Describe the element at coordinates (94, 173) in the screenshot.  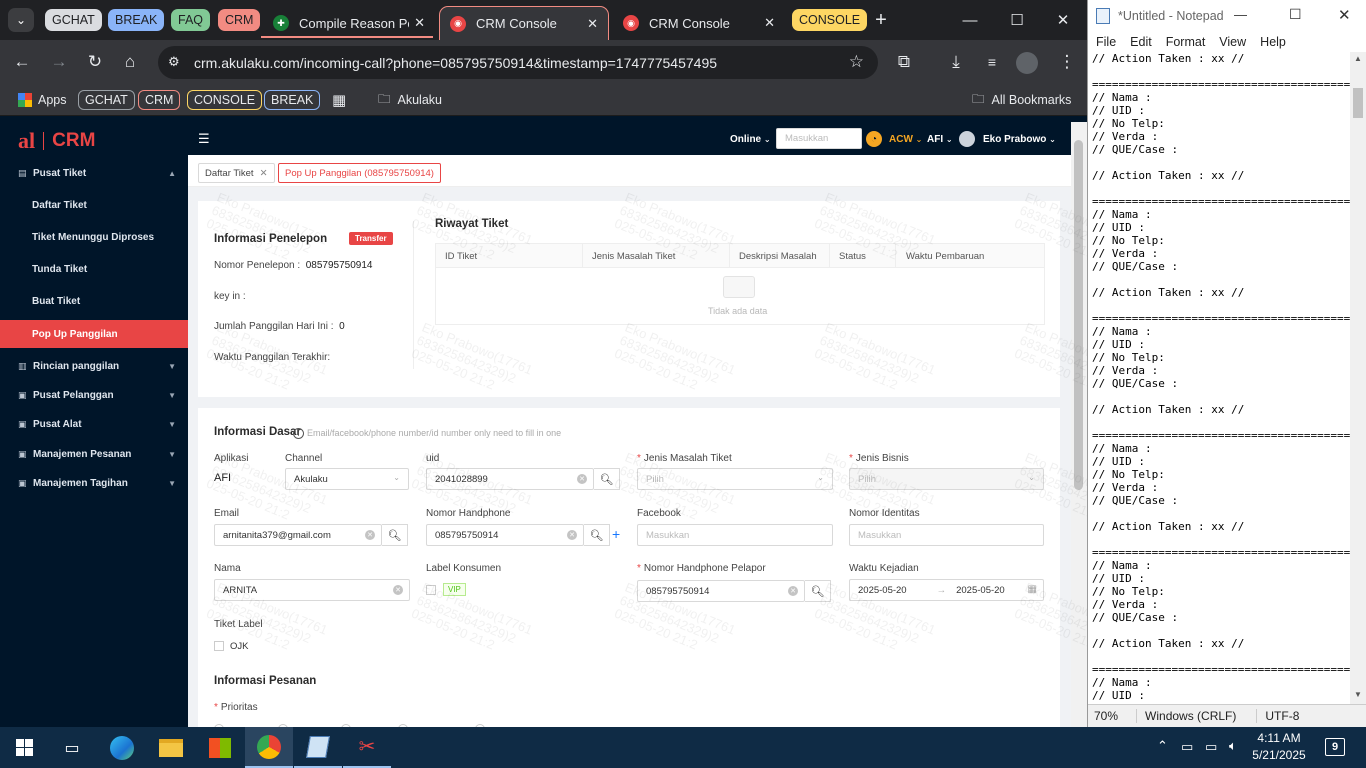
I see `sidebar-group-pusat-tiket: ▤ Pusat Tiket ▲` at that location.